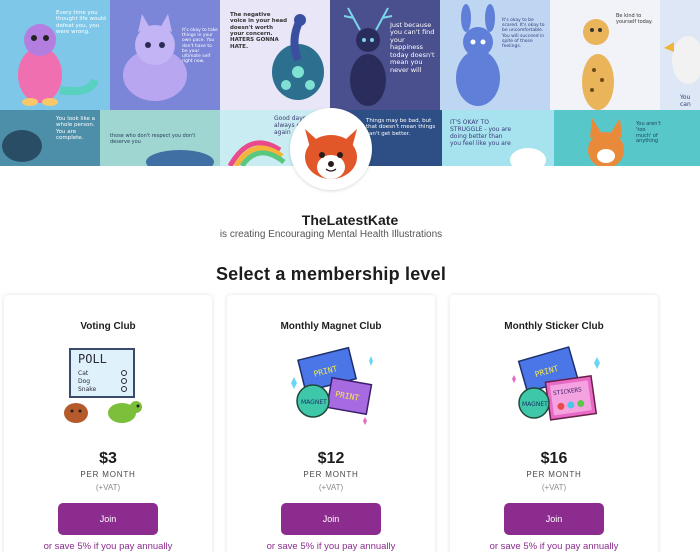 This screenshot has height=552, width=700. I want to click on corgi-illustration, so click(606, 142).